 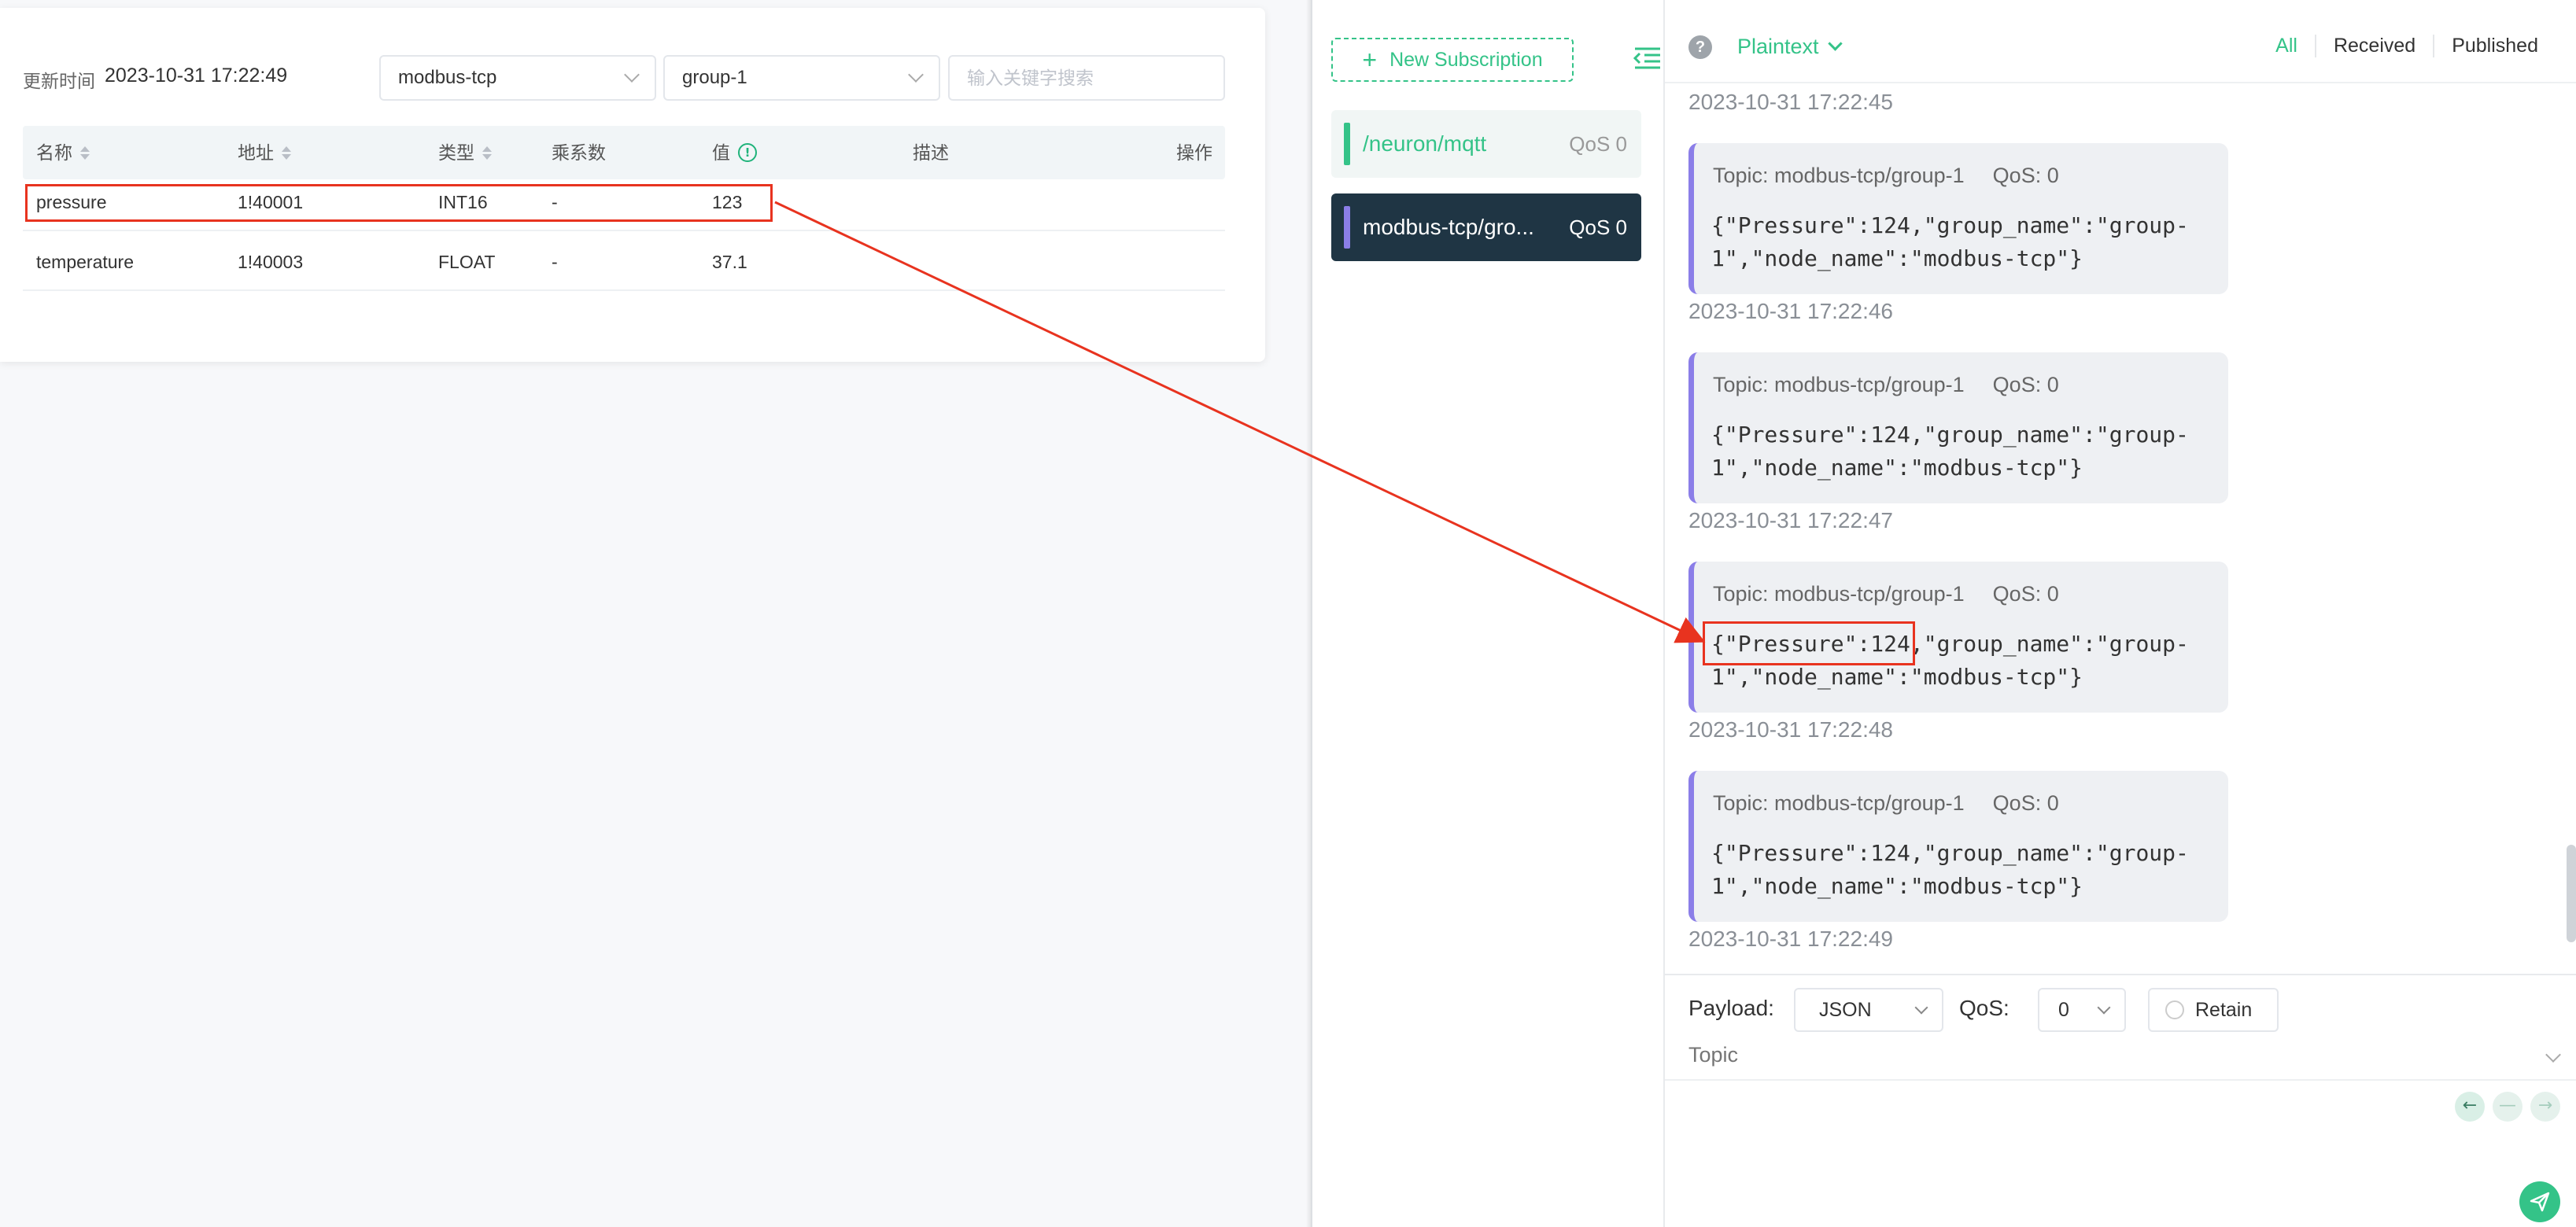 I want to click on tag-address: 1!40003, so click(x=271, y=262).